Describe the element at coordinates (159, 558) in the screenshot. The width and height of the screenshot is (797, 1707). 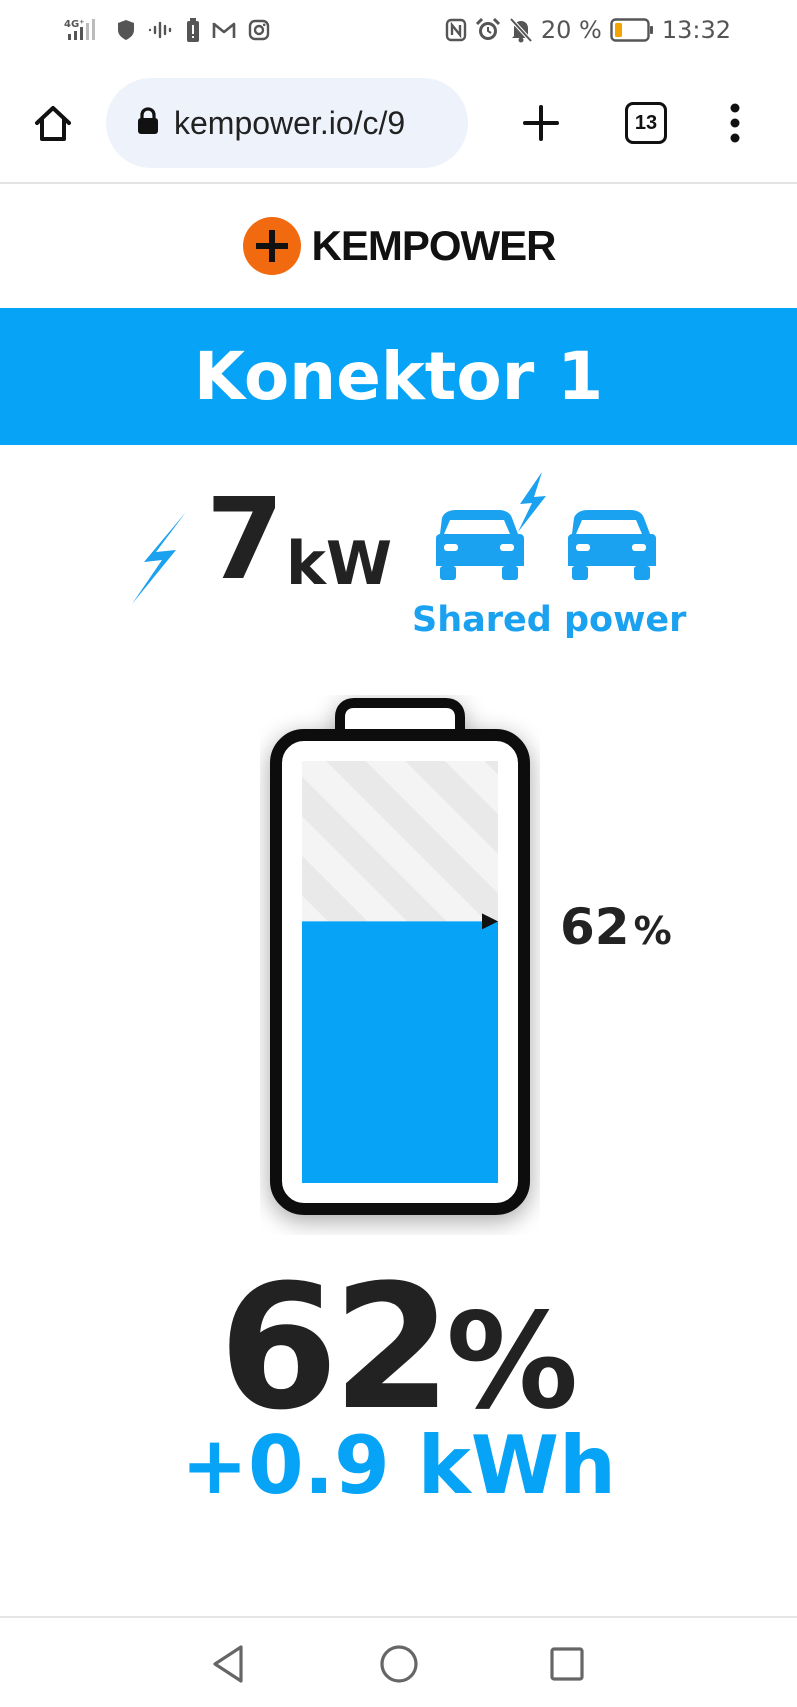
I see `lightning-bolt-icon` at that location.